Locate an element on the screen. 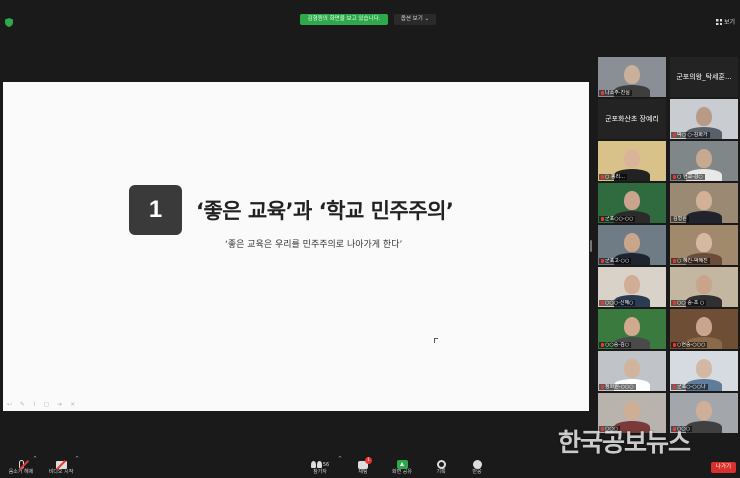  mouse-cursor-icon is located at coordinates (436, 340).